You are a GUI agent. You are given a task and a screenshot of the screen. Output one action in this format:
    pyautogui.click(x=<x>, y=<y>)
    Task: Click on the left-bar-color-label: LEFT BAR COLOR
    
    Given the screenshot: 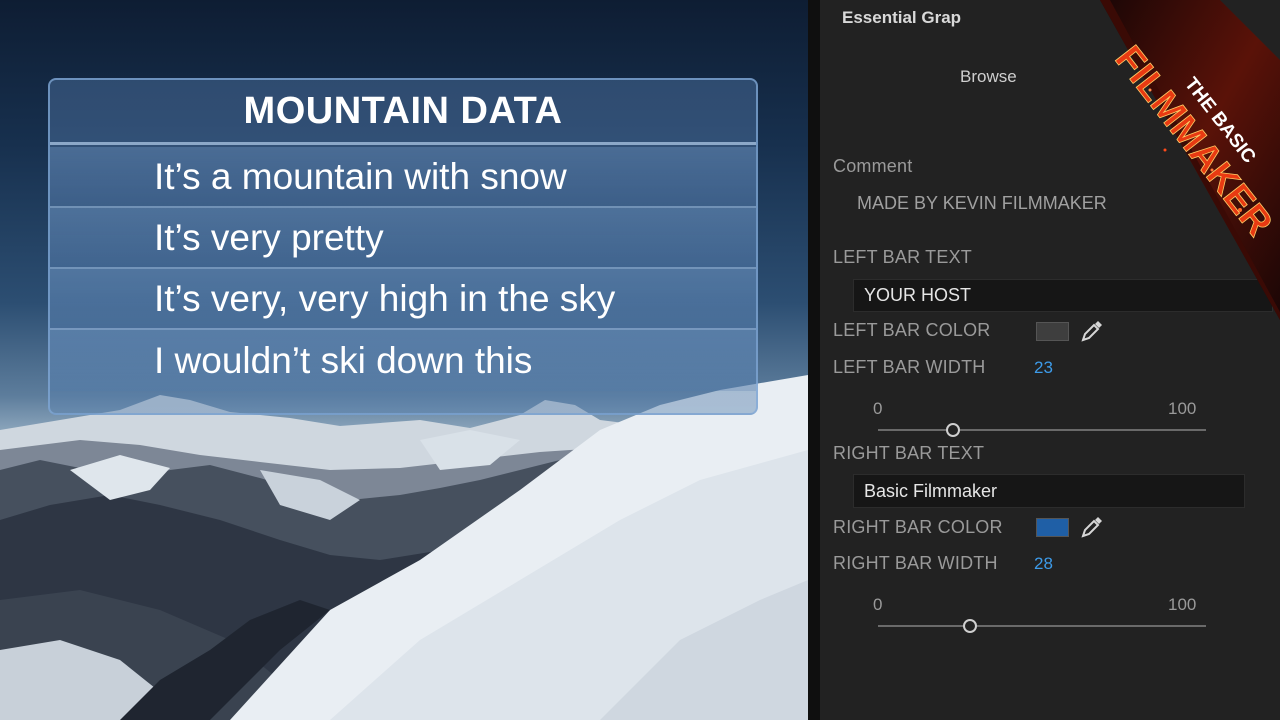 What is the action you would take?
    pyautogui.click(x=912, y=330)
    